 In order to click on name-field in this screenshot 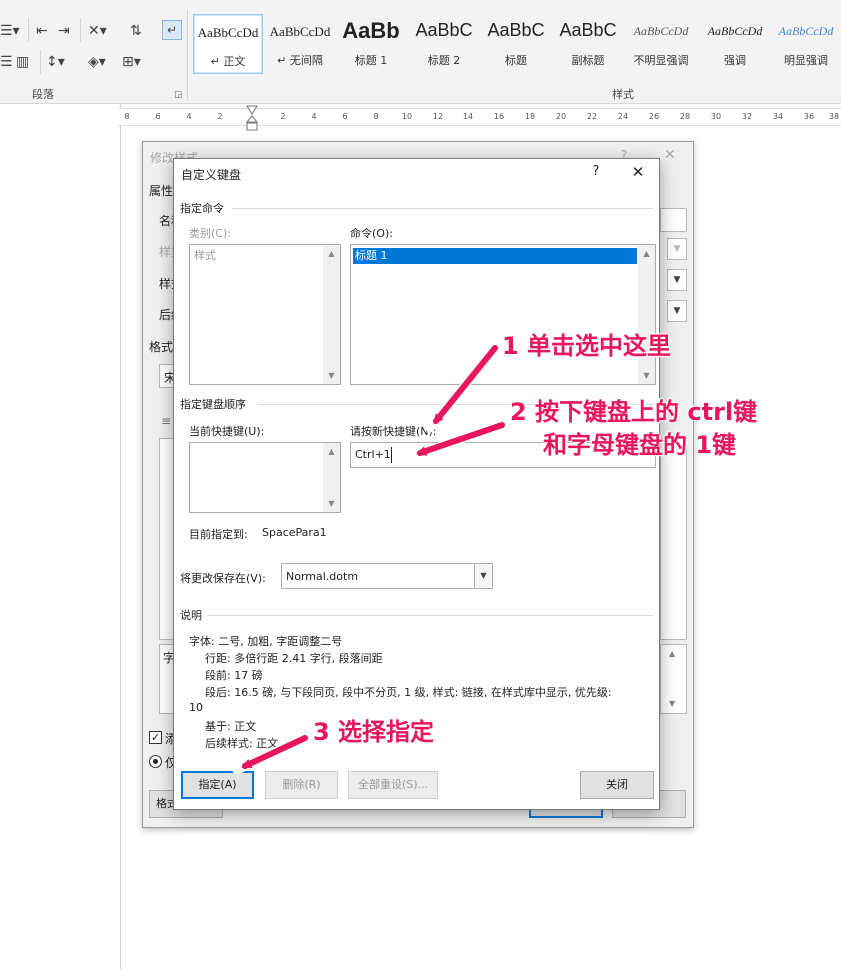, I will do `click(673, 220)`.